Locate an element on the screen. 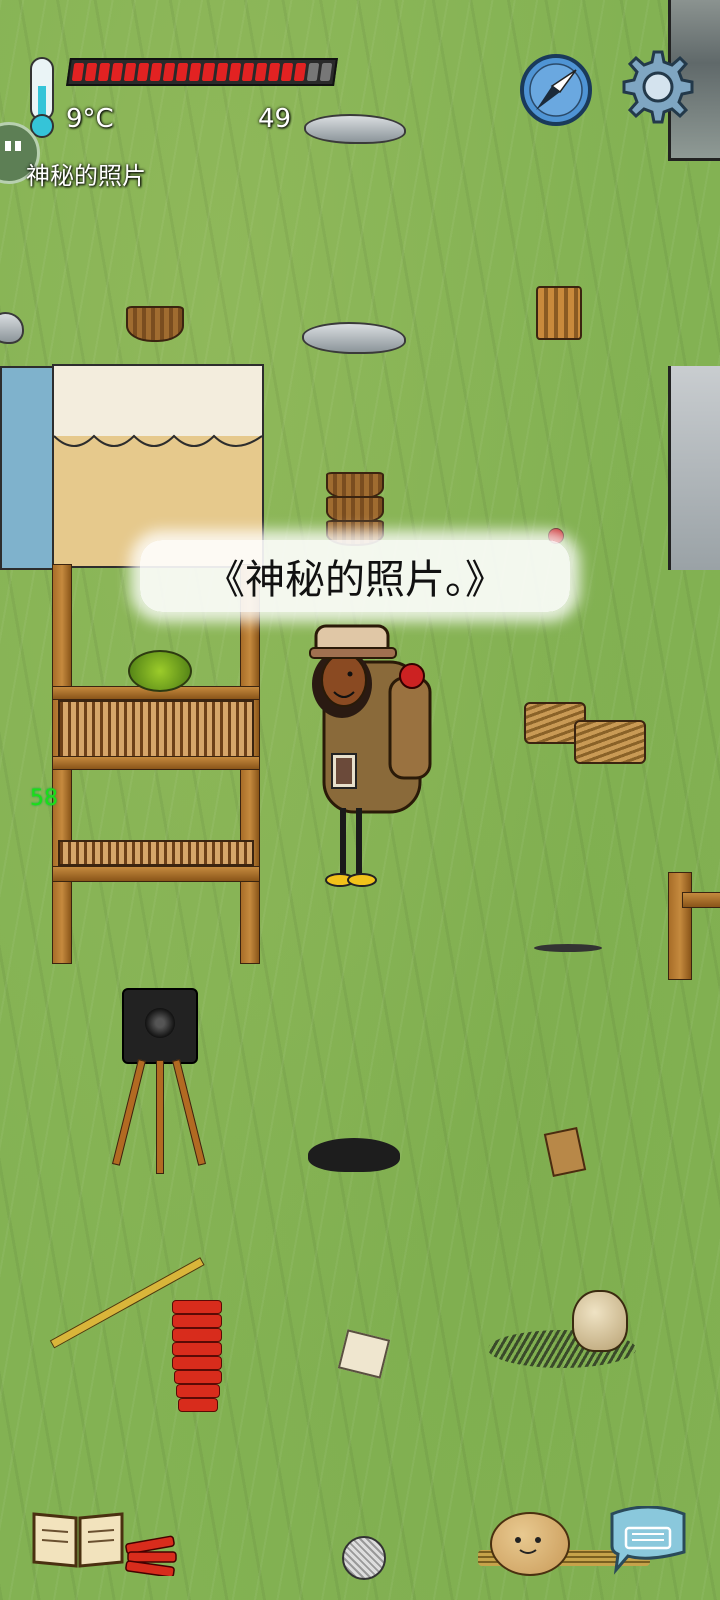 The width and height of the screenshot is (720, 1600). dynamite-bundle is located at coordinates (152, 1555).